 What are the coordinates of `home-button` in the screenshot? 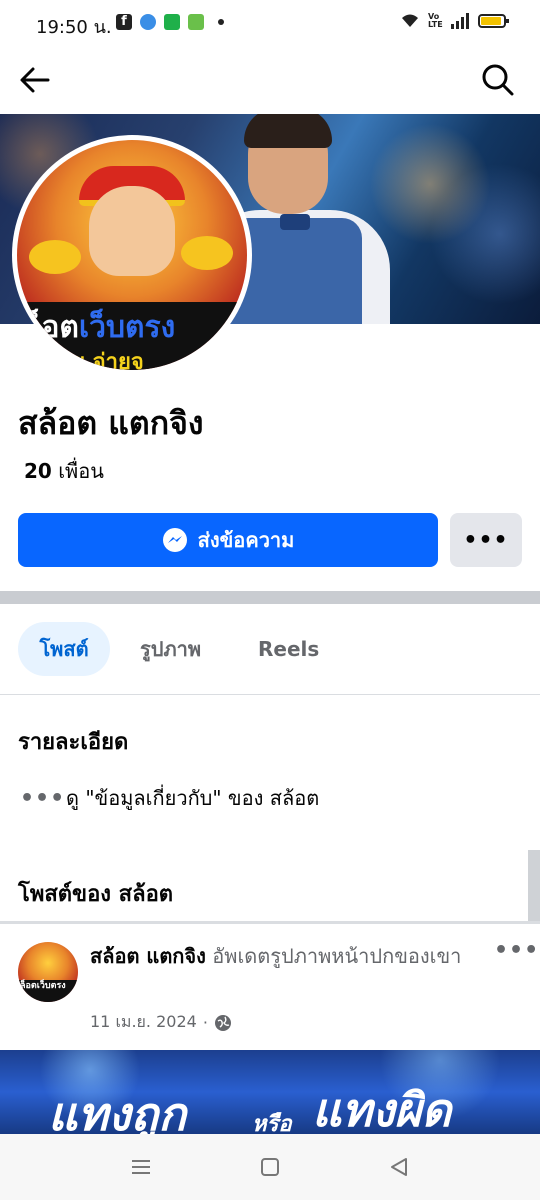 It's located at (270, 1167).